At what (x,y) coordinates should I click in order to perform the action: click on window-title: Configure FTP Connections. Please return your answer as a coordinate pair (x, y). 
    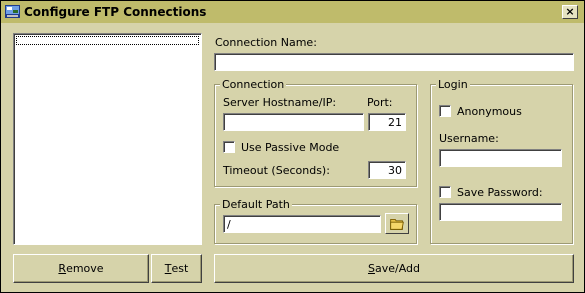
    Looking at the image, I should click on (115, 12).